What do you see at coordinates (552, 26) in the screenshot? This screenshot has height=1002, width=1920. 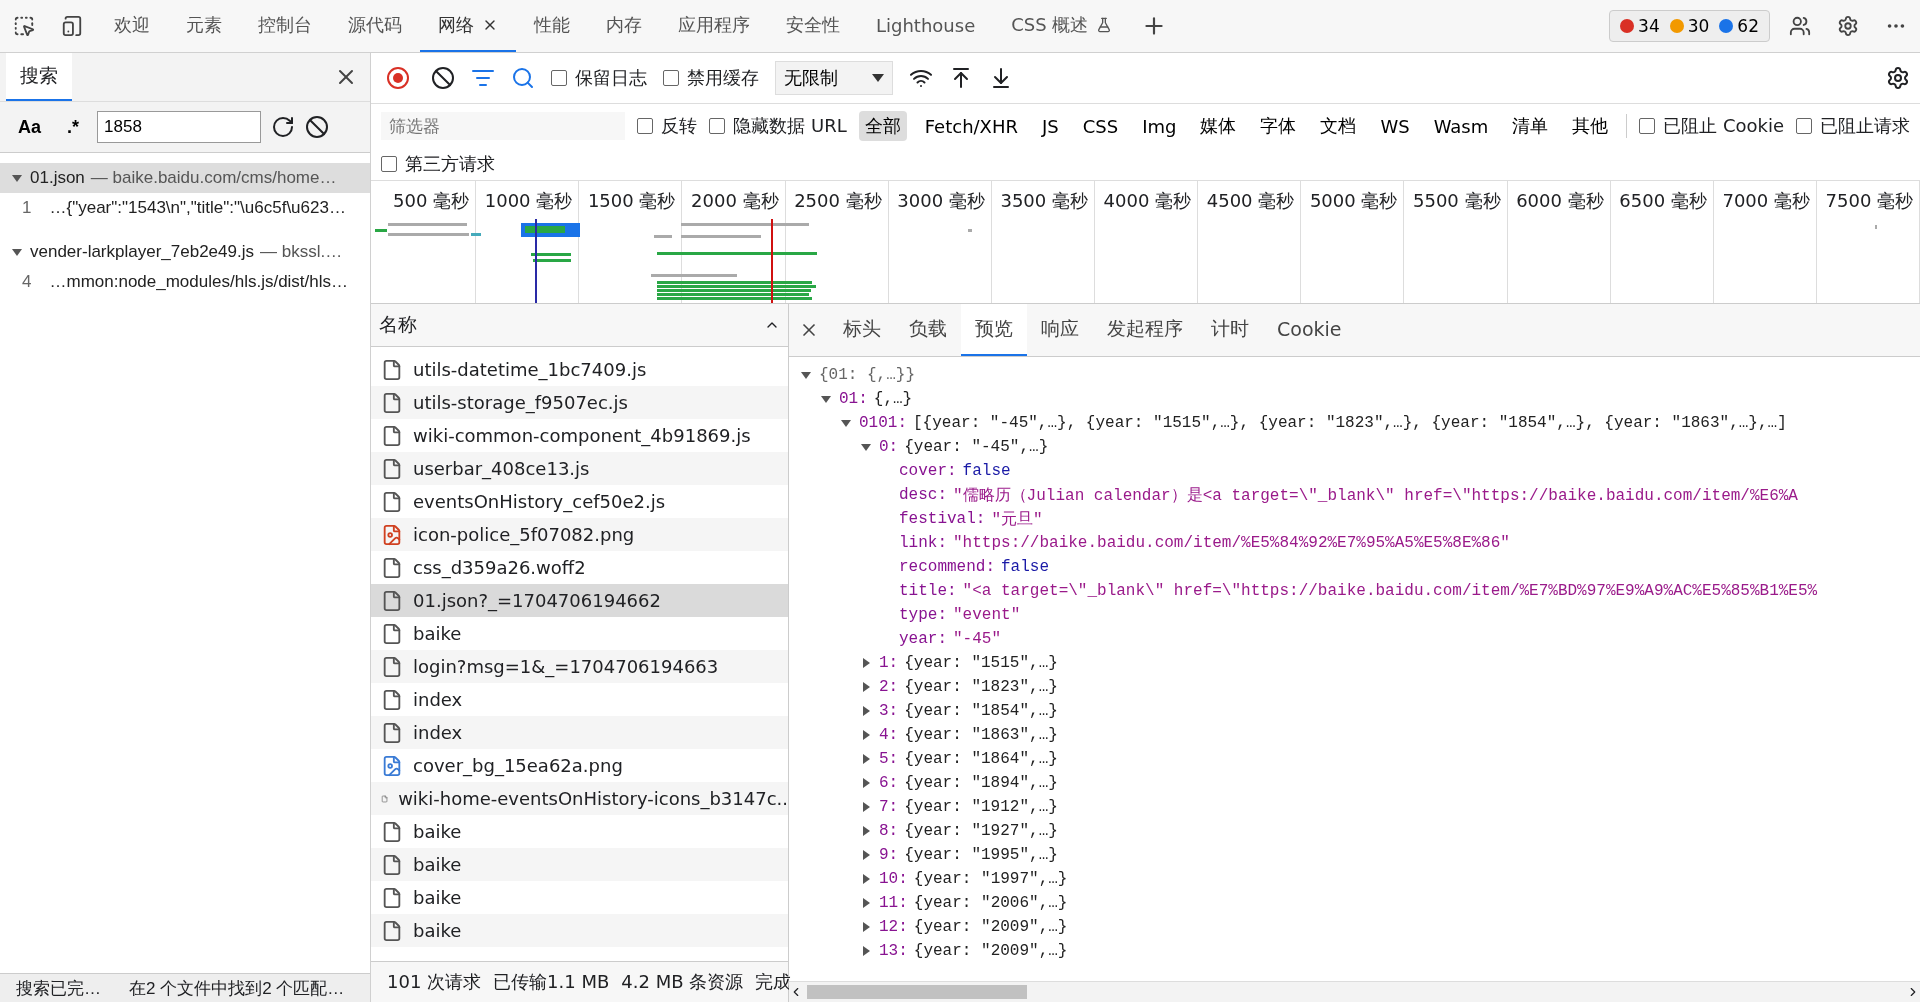 I see `panel-tab: 性能` at bounding box center [552, 26].